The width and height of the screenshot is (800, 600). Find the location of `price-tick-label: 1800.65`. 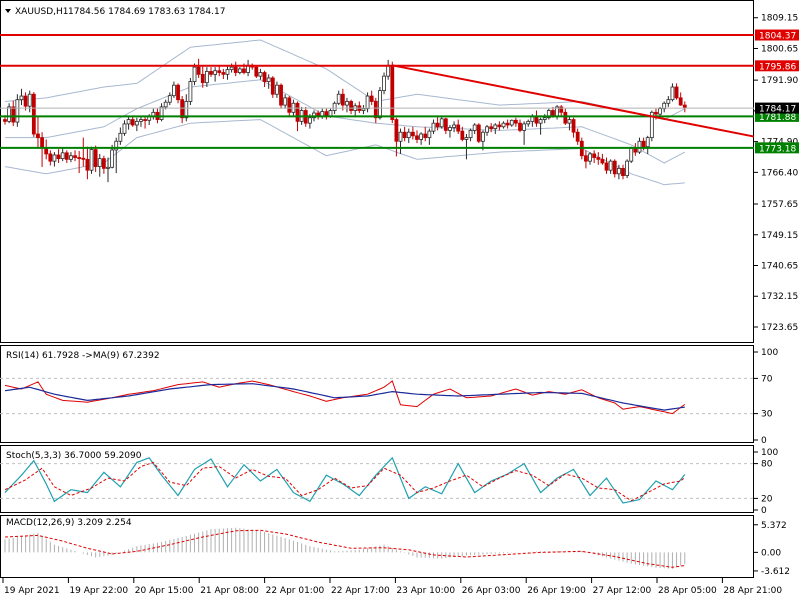

price-tick-label: 1800.65 is located at coordinates (779, 49).